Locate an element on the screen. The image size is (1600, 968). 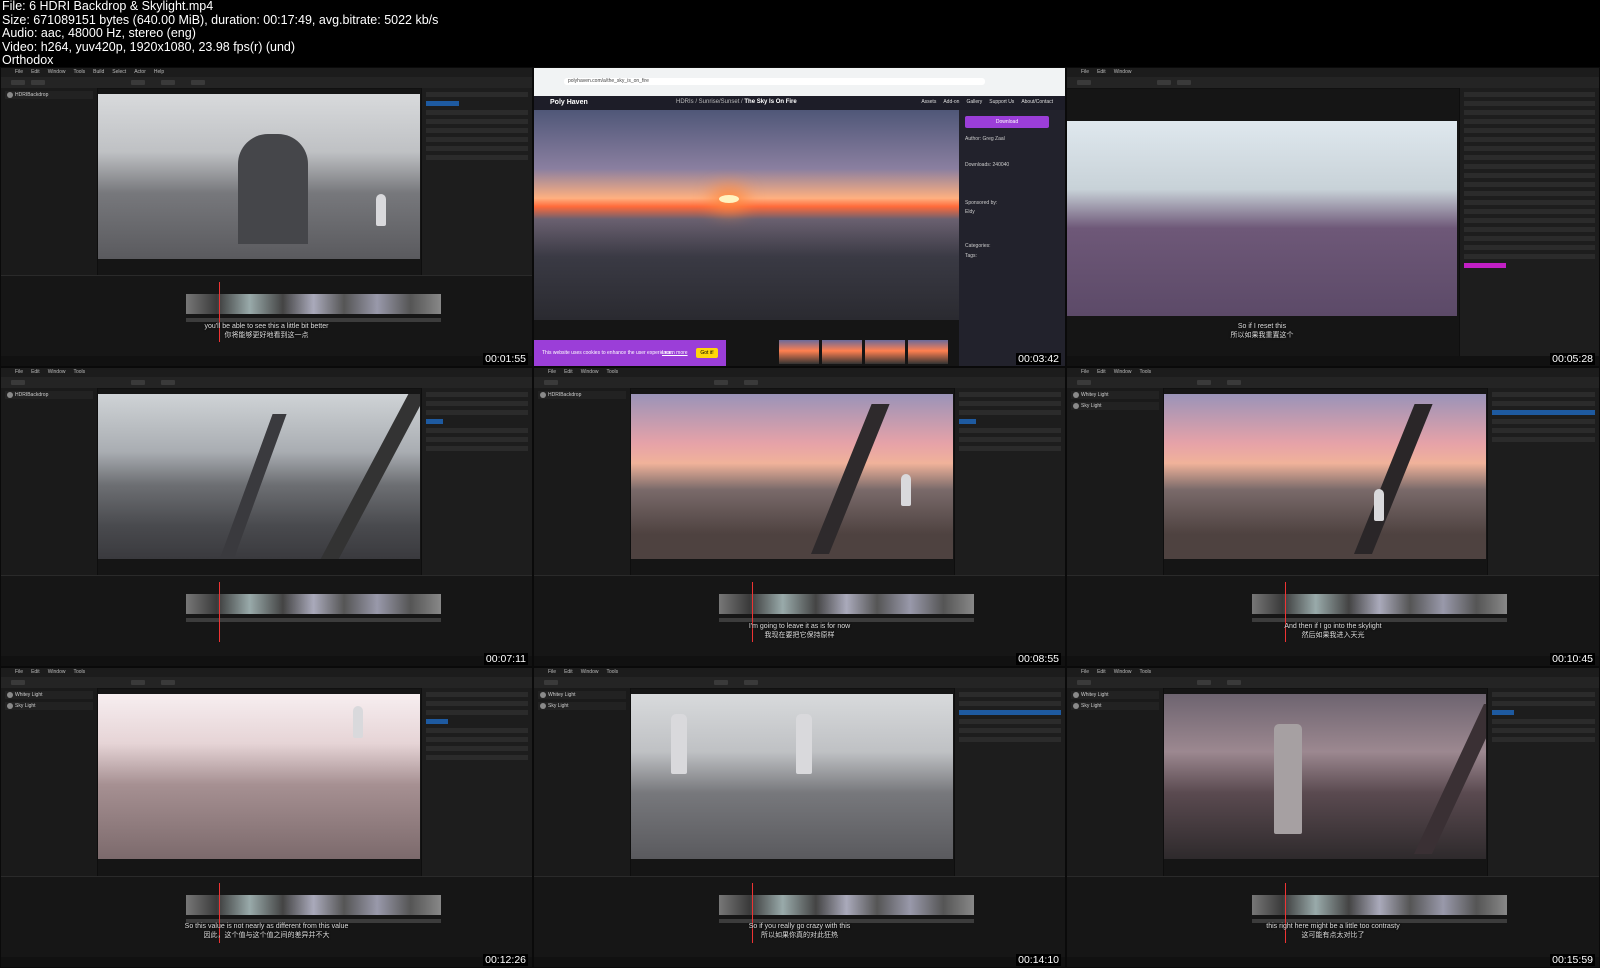
address-bar: polyhaven.com/a/the_sky_is_on_fire is located at coordinates (774, 81).